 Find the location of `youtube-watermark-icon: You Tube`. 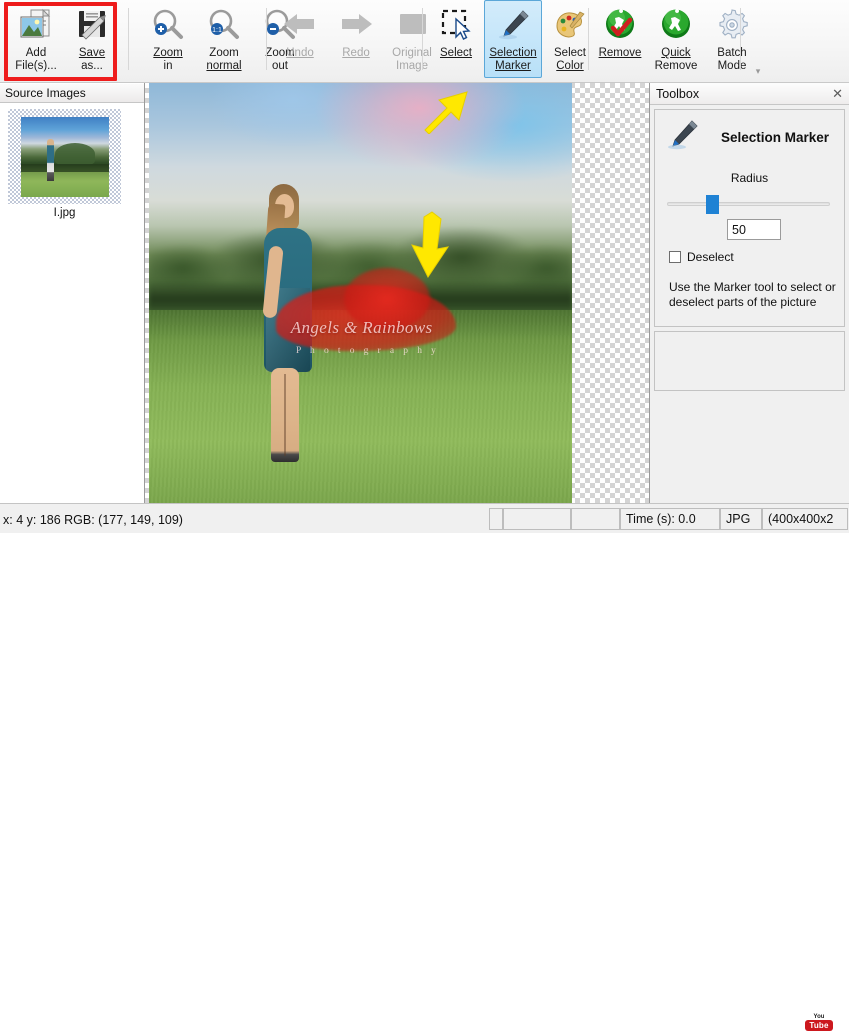

youtube-watermark-icon: You Tube is located at coordinates (819, 1022).